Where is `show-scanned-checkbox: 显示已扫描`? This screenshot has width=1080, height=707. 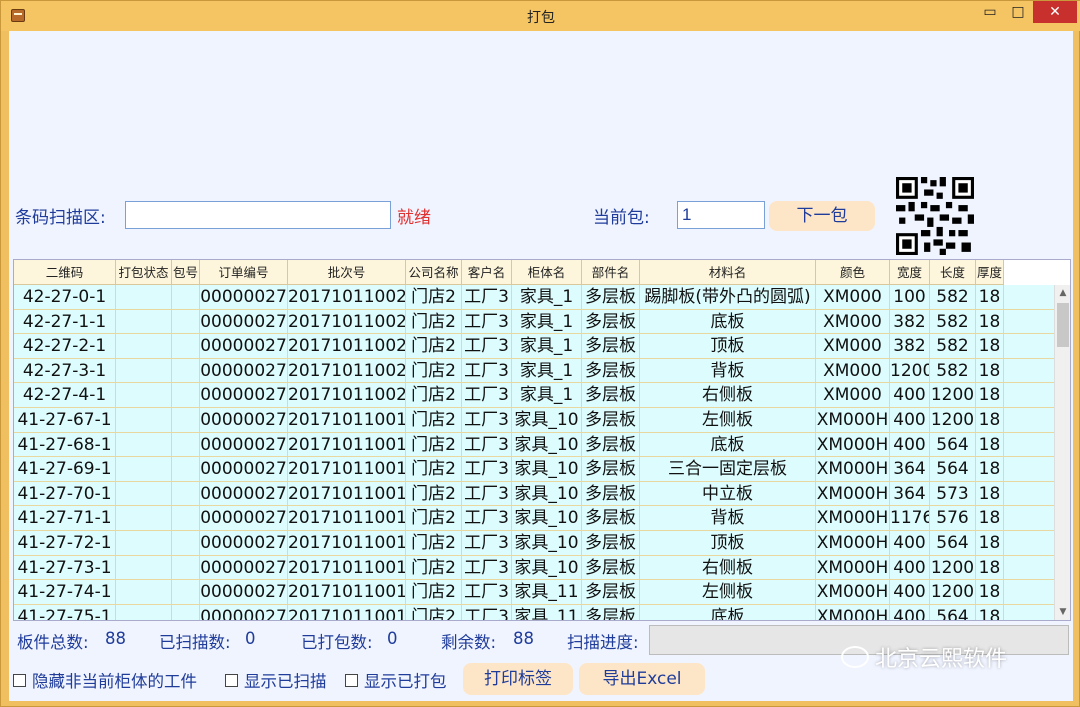
show-scanned-checkbox: 显示已扫描 is located at coordinates (276, 680).